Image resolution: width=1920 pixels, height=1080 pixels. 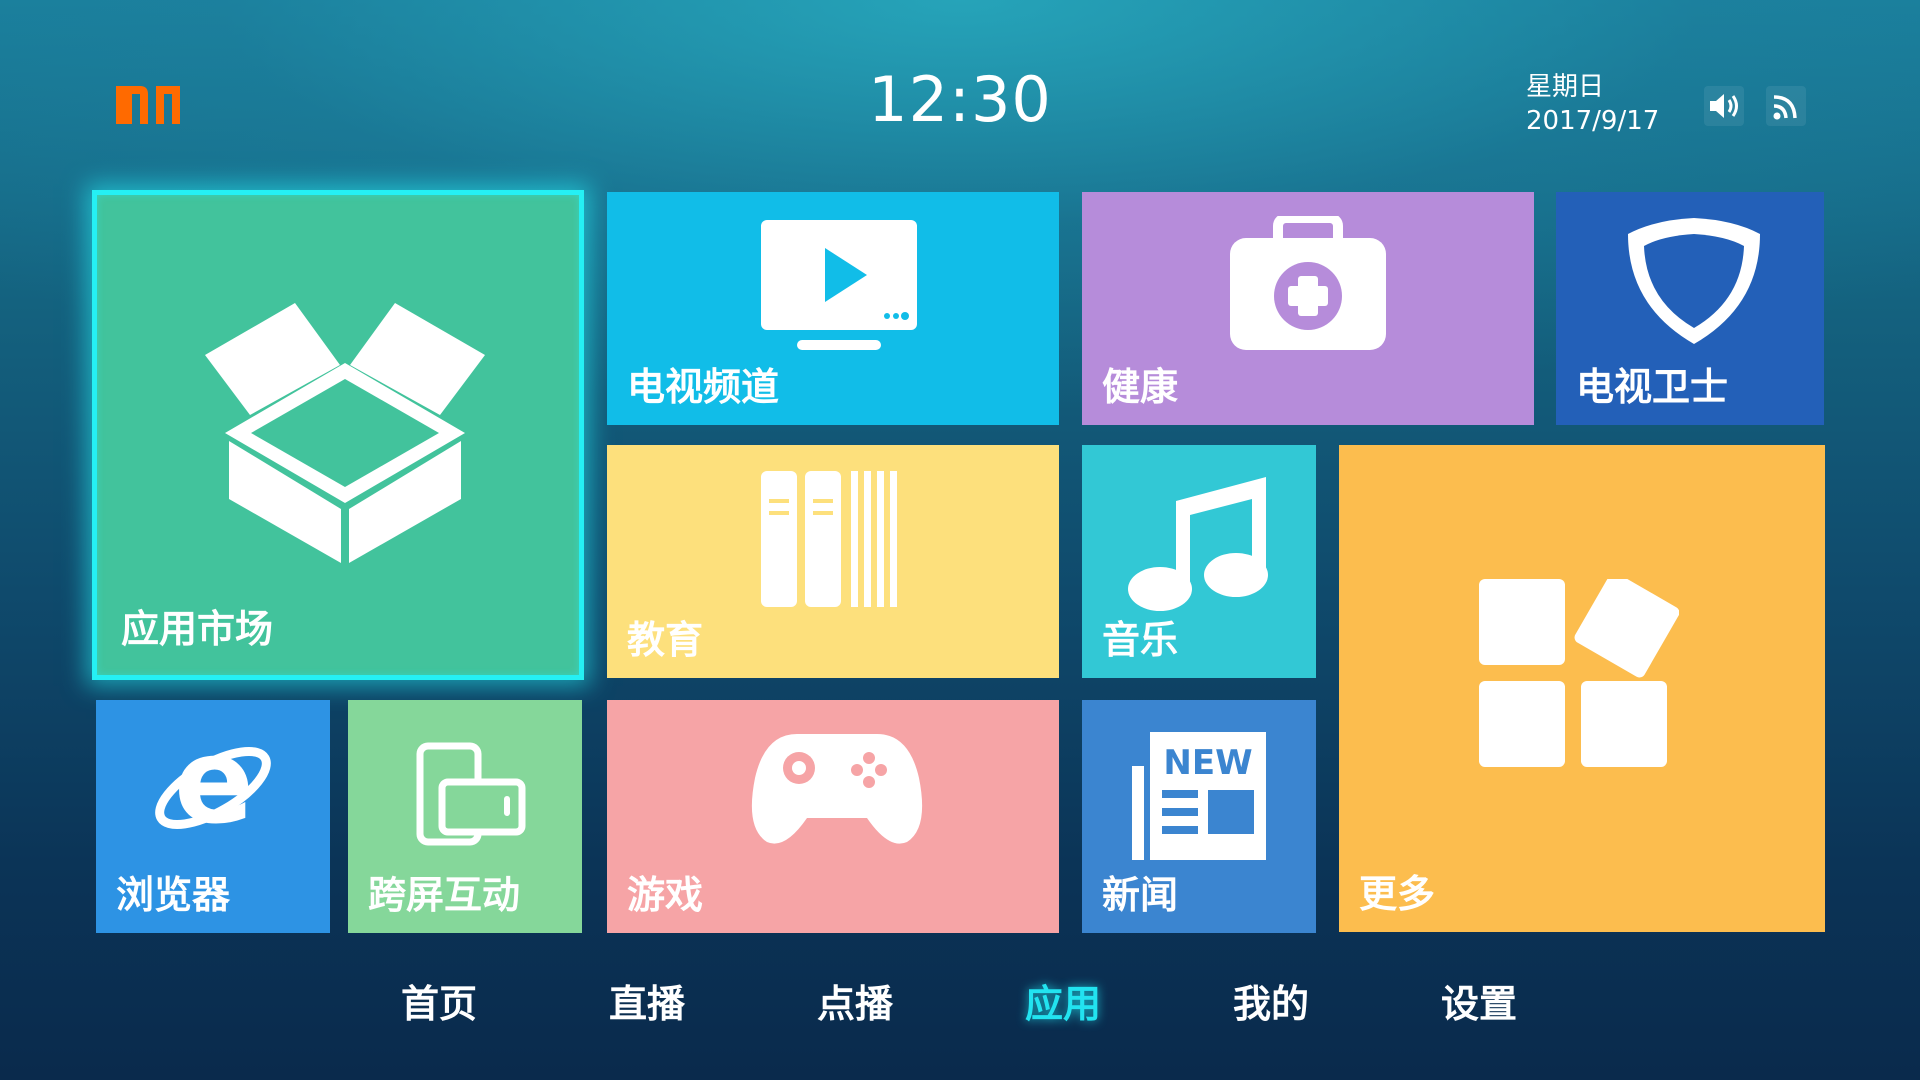 What do you see at coordinates (834, 541) in the screenshot?
I see `books-icon` at bounding box center [834, 541].